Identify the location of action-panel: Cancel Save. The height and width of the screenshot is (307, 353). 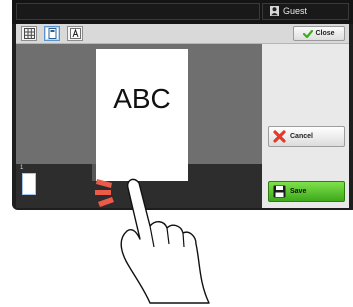
(305, 126).